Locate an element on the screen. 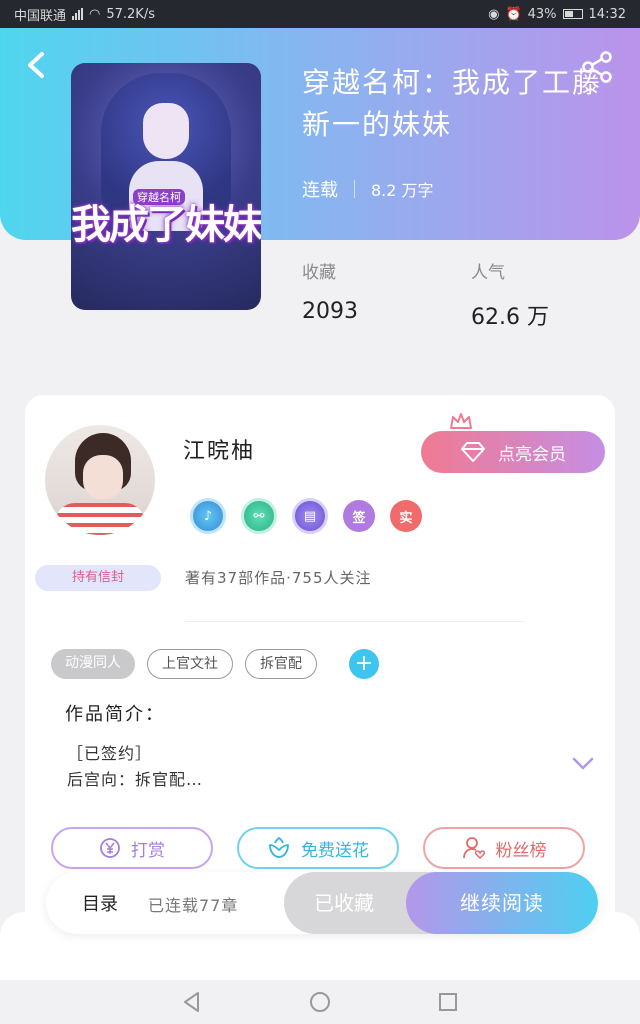 Image resolution: width=640 pixels, height=1024 pixels. favorites-stat: 收藏 2093 is located at coordinates (330, 291).